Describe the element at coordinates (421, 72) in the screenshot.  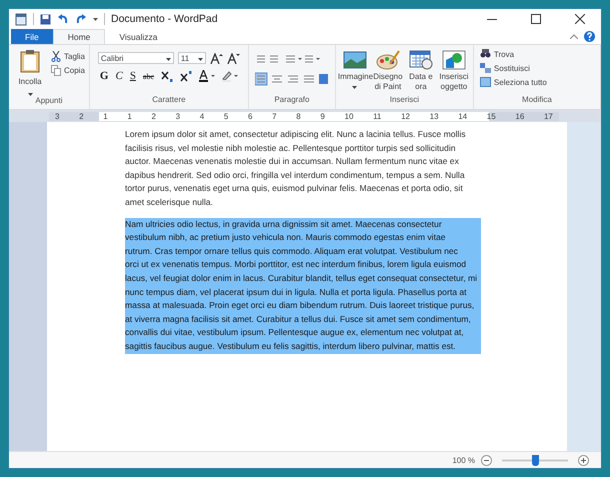
I see `insert-button: Data e ora` at that location.